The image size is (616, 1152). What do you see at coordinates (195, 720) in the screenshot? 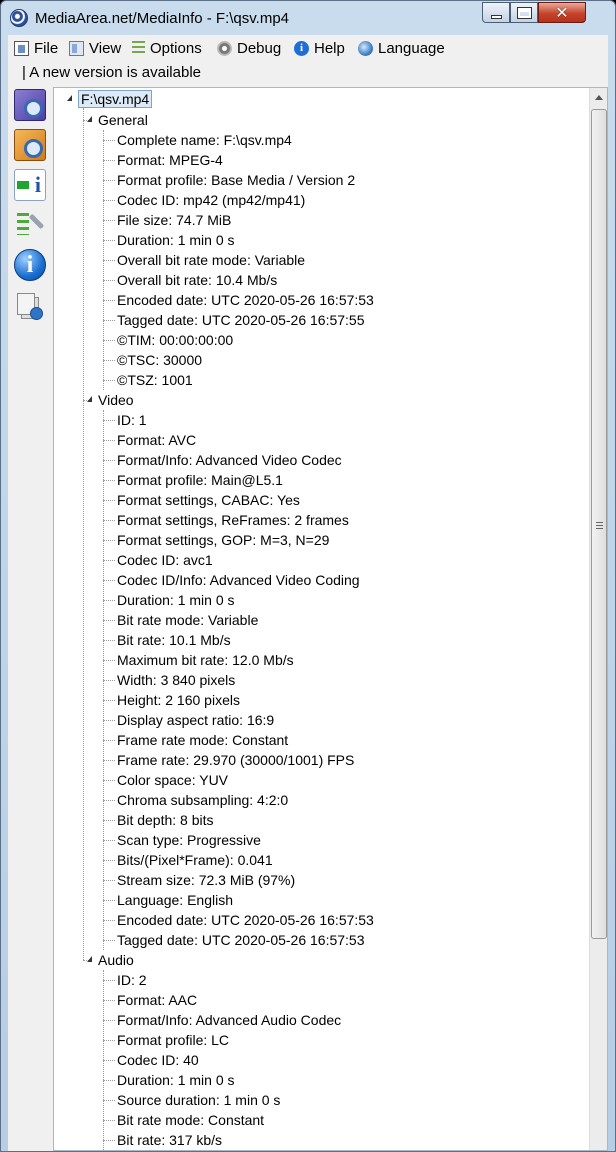
I see `tree-item: Display aspect ratio: 16:9` at bounding box center [195, 720].